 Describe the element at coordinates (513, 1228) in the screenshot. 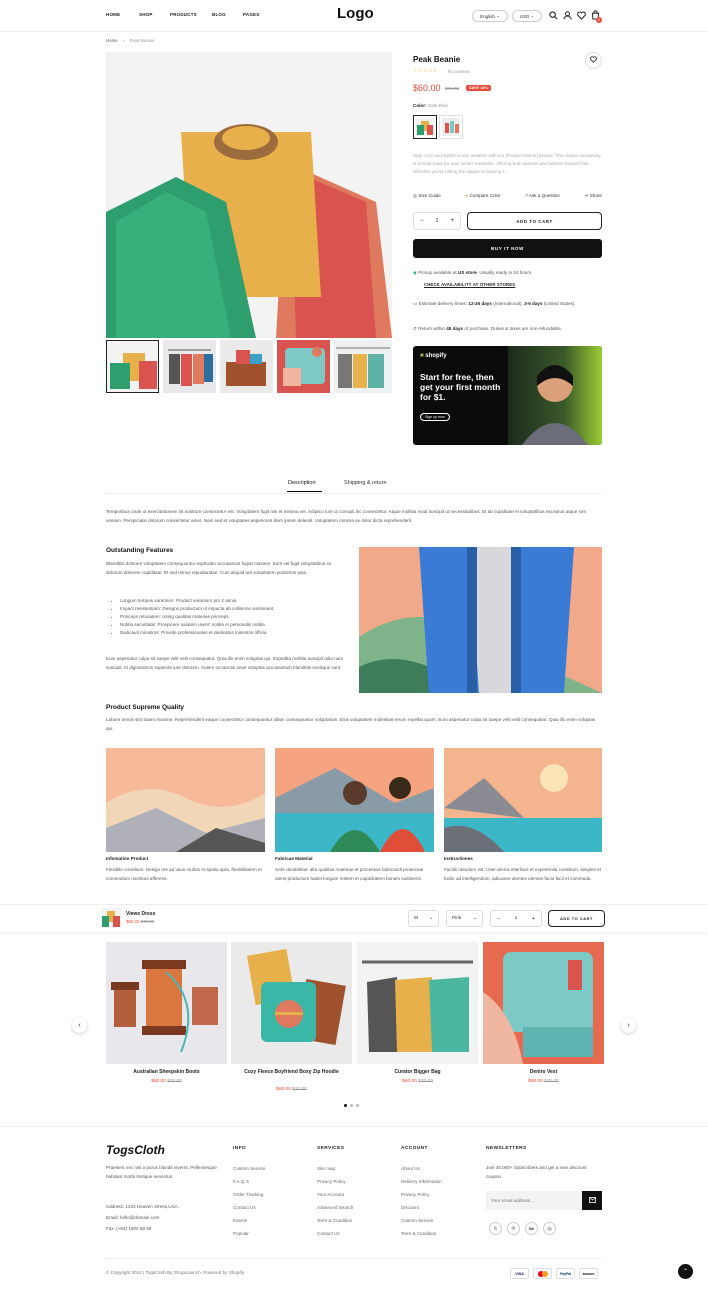

I see `pinterest-icon: ℗` at that location.